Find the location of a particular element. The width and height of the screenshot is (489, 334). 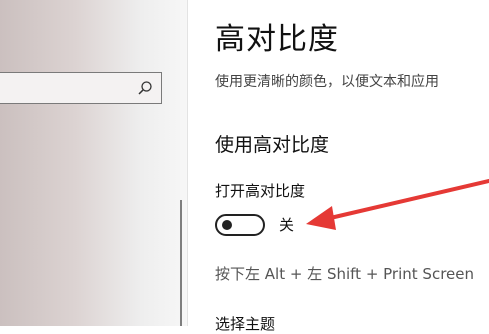

search-input is located at coordinates (81, 88).